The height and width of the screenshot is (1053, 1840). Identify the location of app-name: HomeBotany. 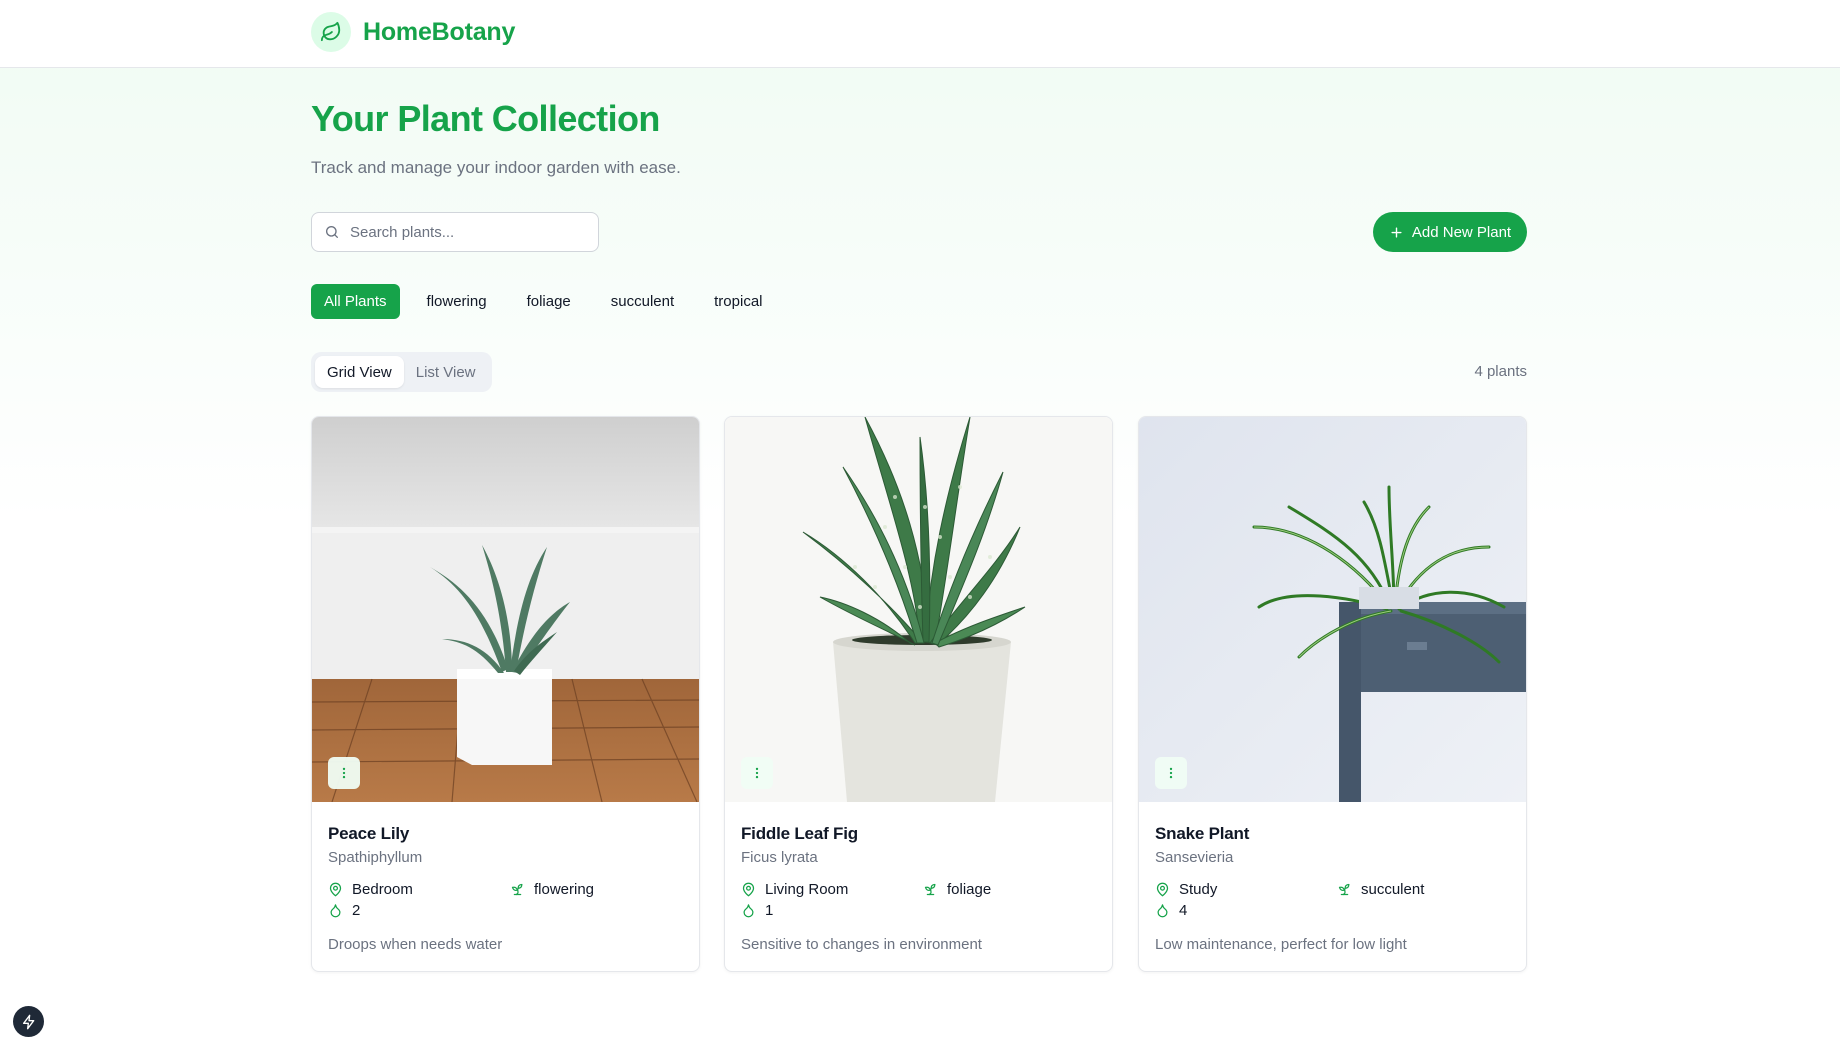
(439, 31).